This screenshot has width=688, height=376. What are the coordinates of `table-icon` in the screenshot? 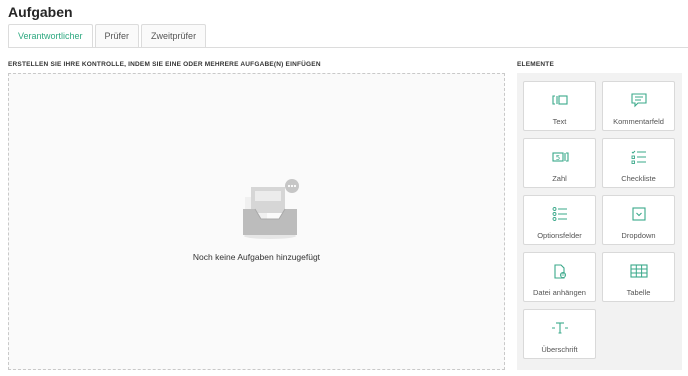 It's located at (638, 271).